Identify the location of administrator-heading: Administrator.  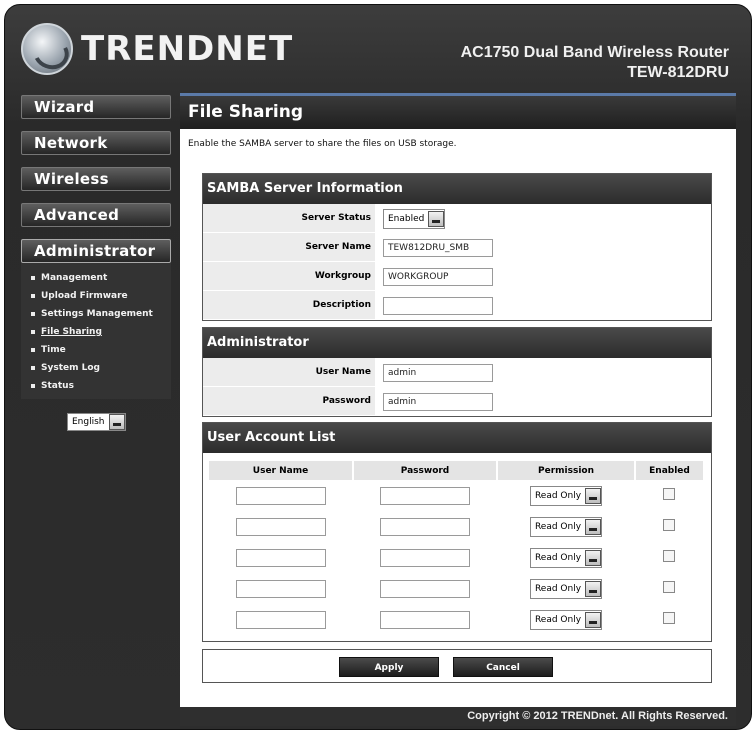
(457, 343).